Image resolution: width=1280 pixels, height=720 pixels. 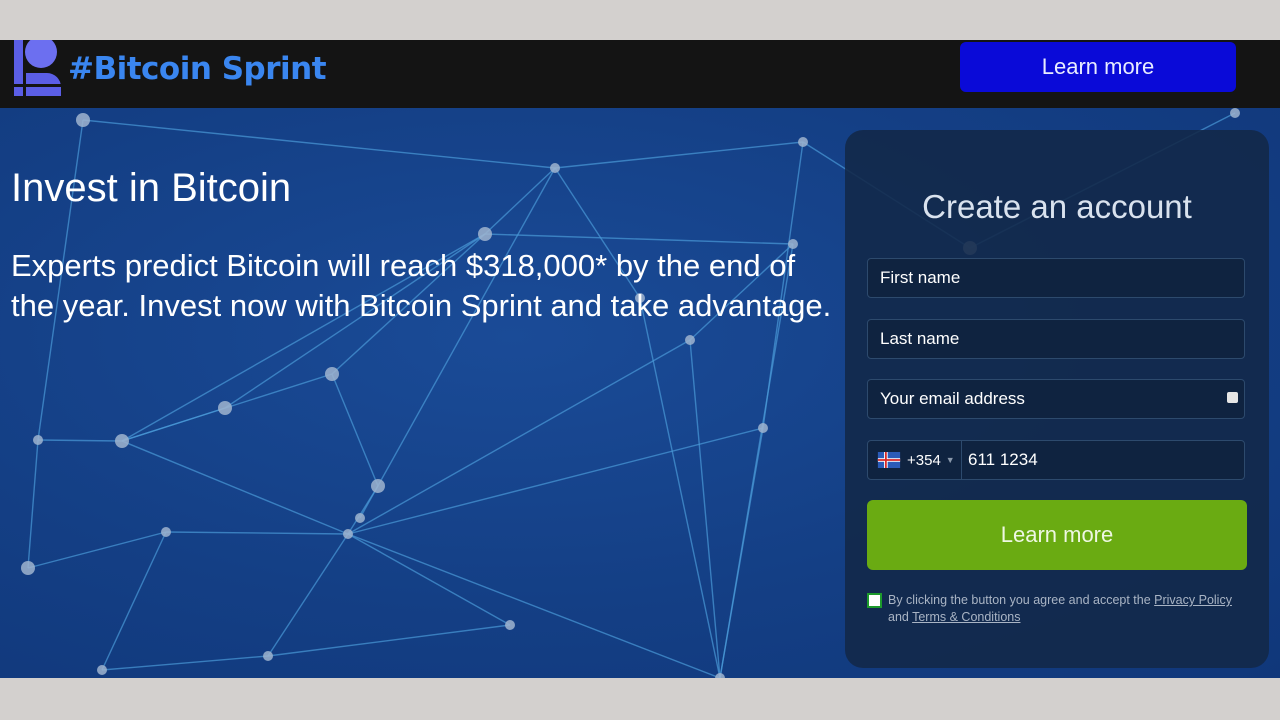 I want to click on logo: #Bitcoin Sprint, so click(x=170, y=69).